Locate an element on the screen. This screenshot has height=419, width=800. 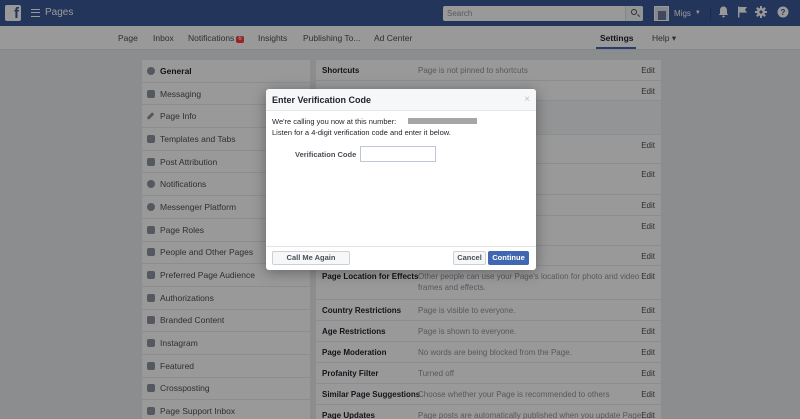
redacted-phone-number is located at coordinates (443, 121).